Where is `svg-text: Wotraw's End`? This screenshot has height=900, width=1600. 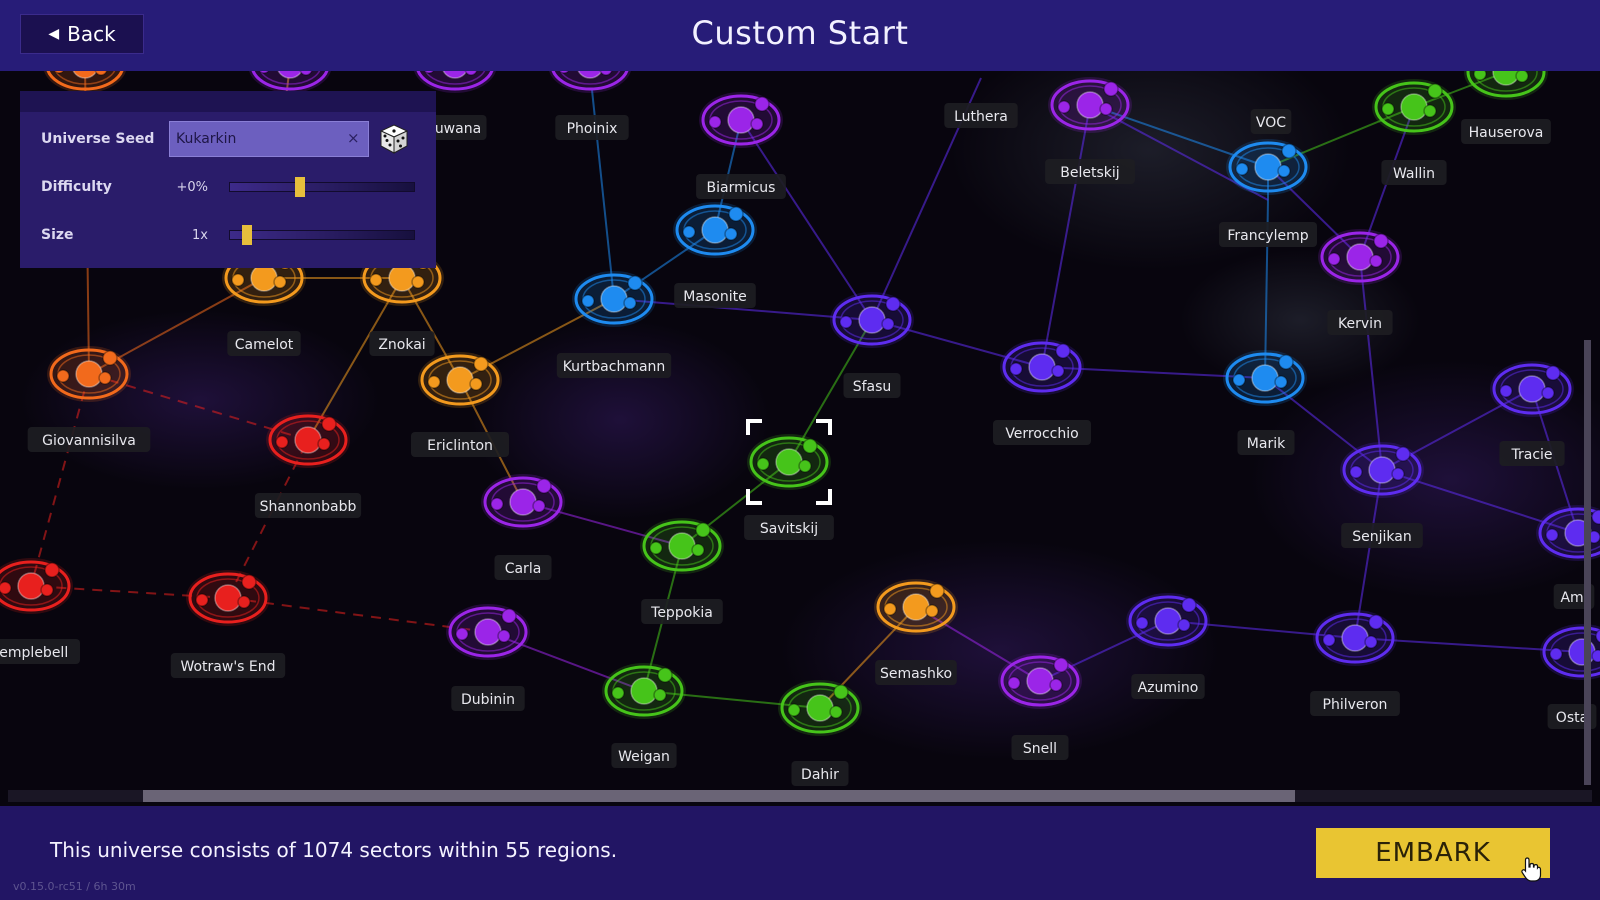 svg-text: Wotraw's End is located at coordinates (227, 667).